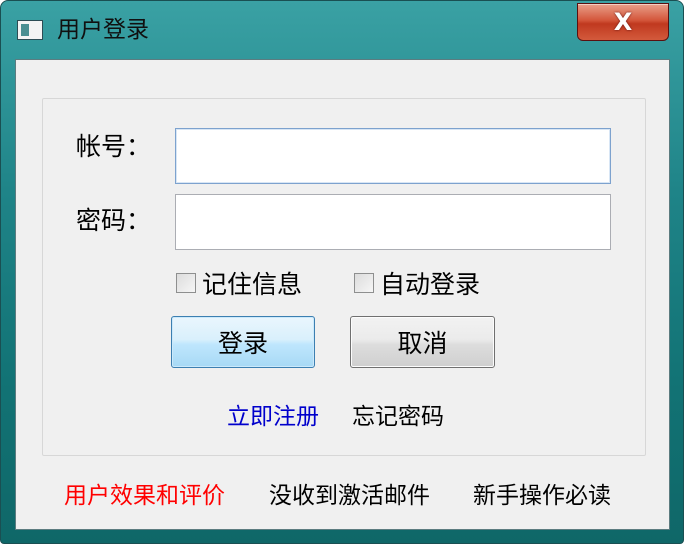  I want to click on cancel-button: 取消, so click(422, 342).